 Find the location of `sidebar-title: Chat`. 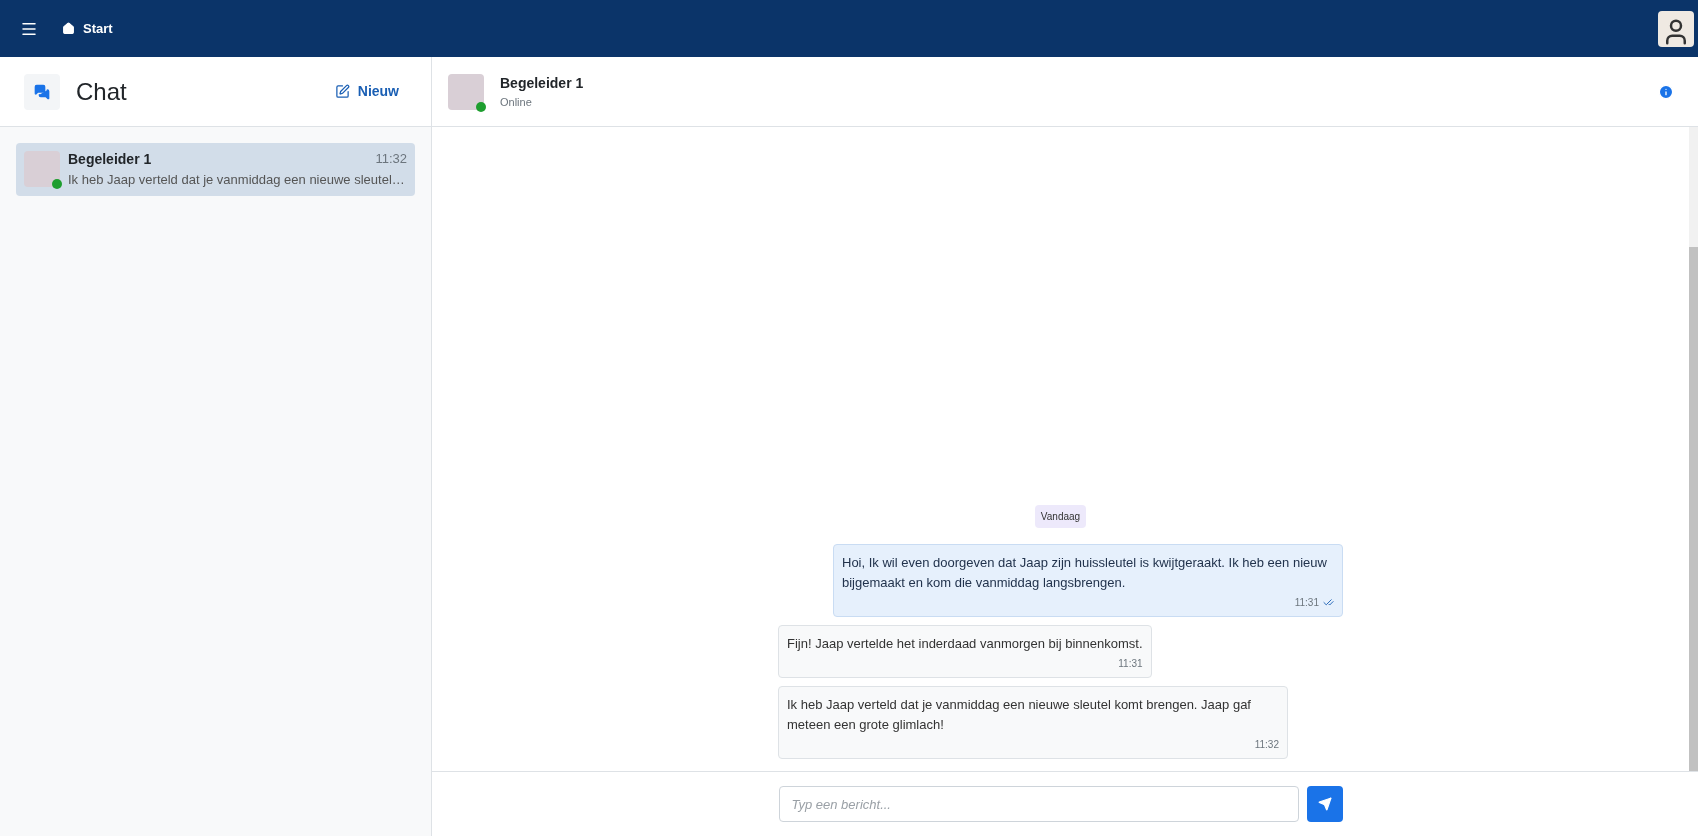

sidebar-title: Chat is located at coordinates (102, 91).